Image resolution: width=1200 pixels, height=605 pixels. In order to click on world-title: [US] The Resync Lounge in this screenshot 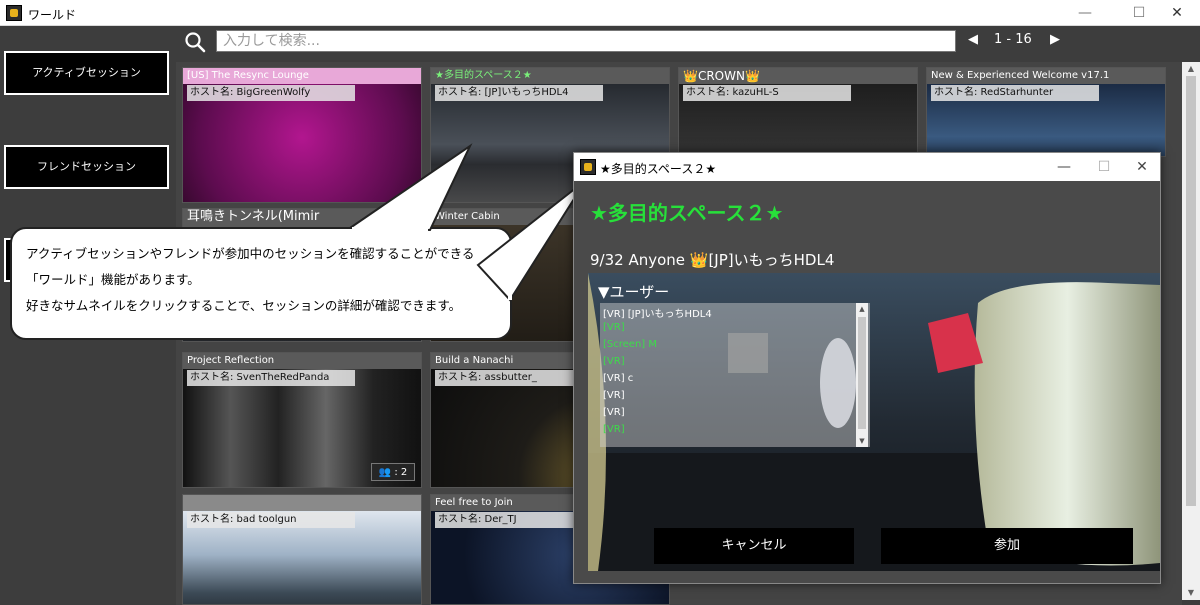, I will do `click(302, 76)`.